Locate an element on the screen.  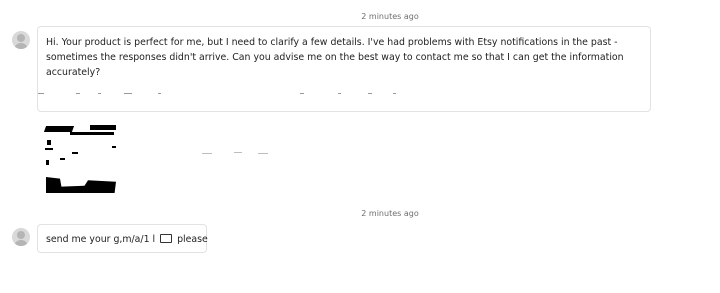
image-attachment is located at coordinates (82, 159).